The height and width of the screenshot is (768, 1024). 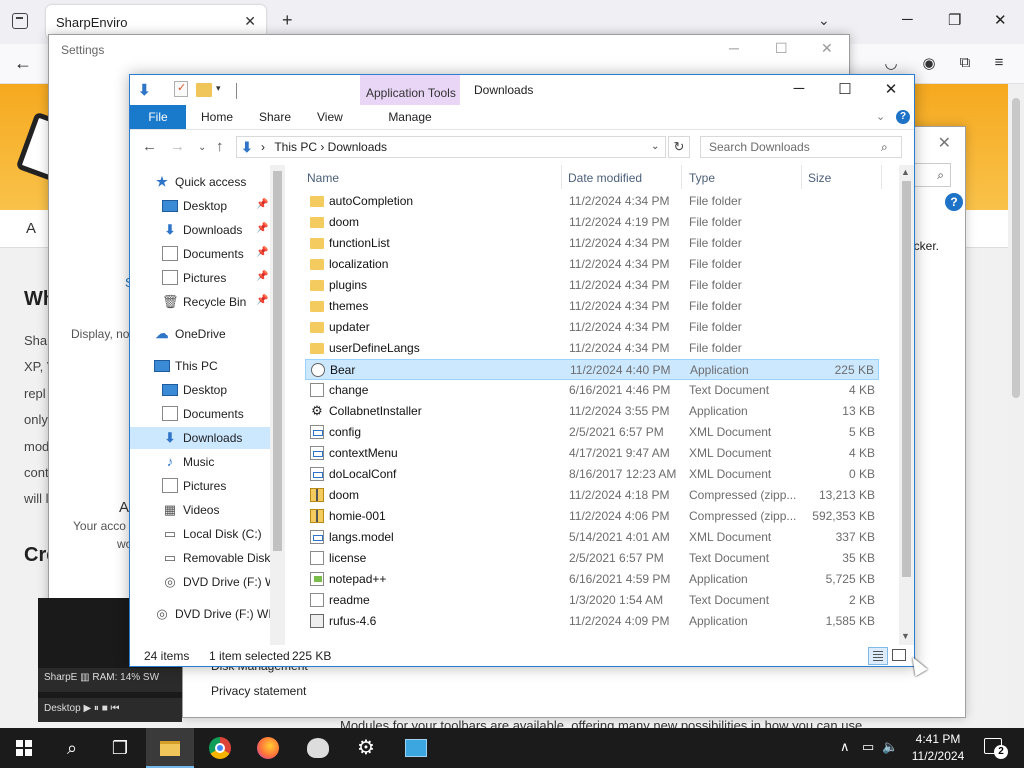 I want to click on privacy-statement-link: Privacy statement, so click(x=258, y=691).